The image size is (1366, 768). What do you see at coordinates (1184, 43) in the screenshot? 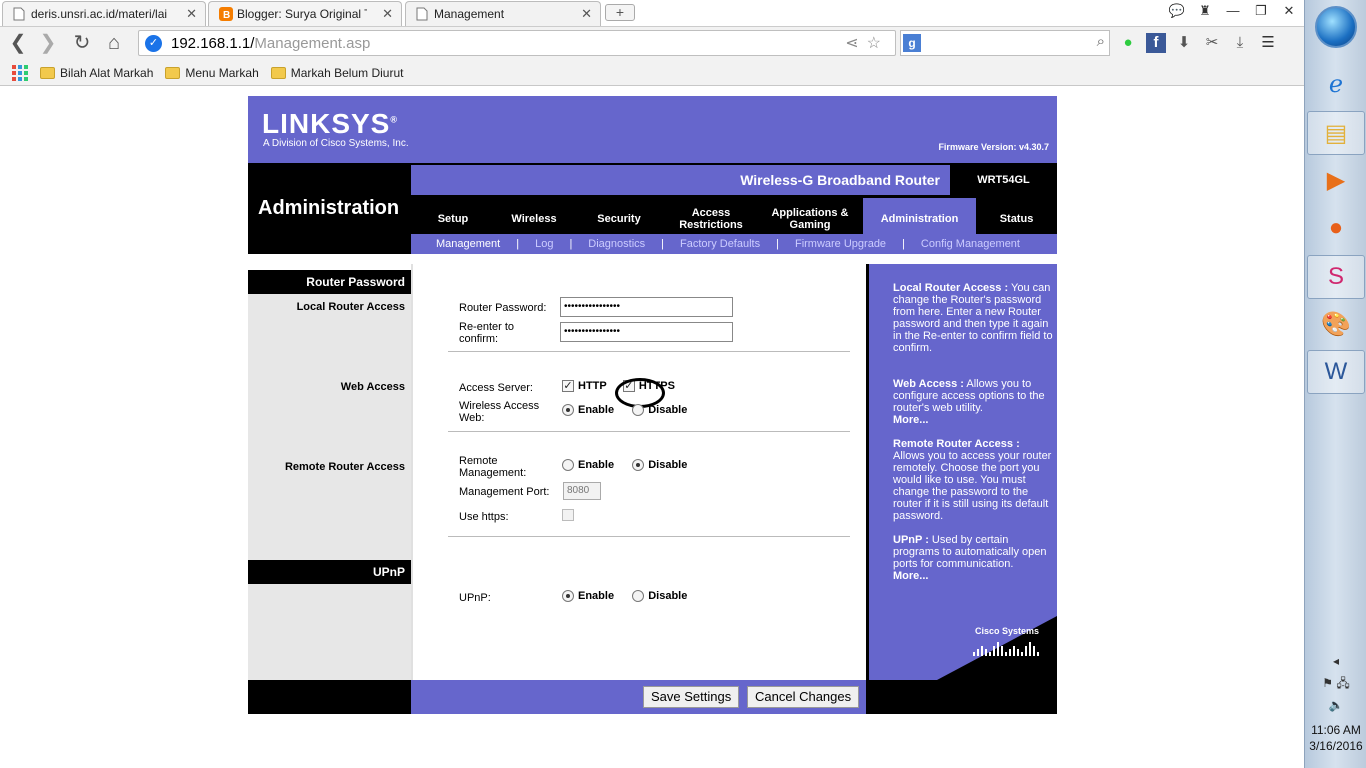
I see `downloader-icon: ⬇` at bounding box center [1184, 43].